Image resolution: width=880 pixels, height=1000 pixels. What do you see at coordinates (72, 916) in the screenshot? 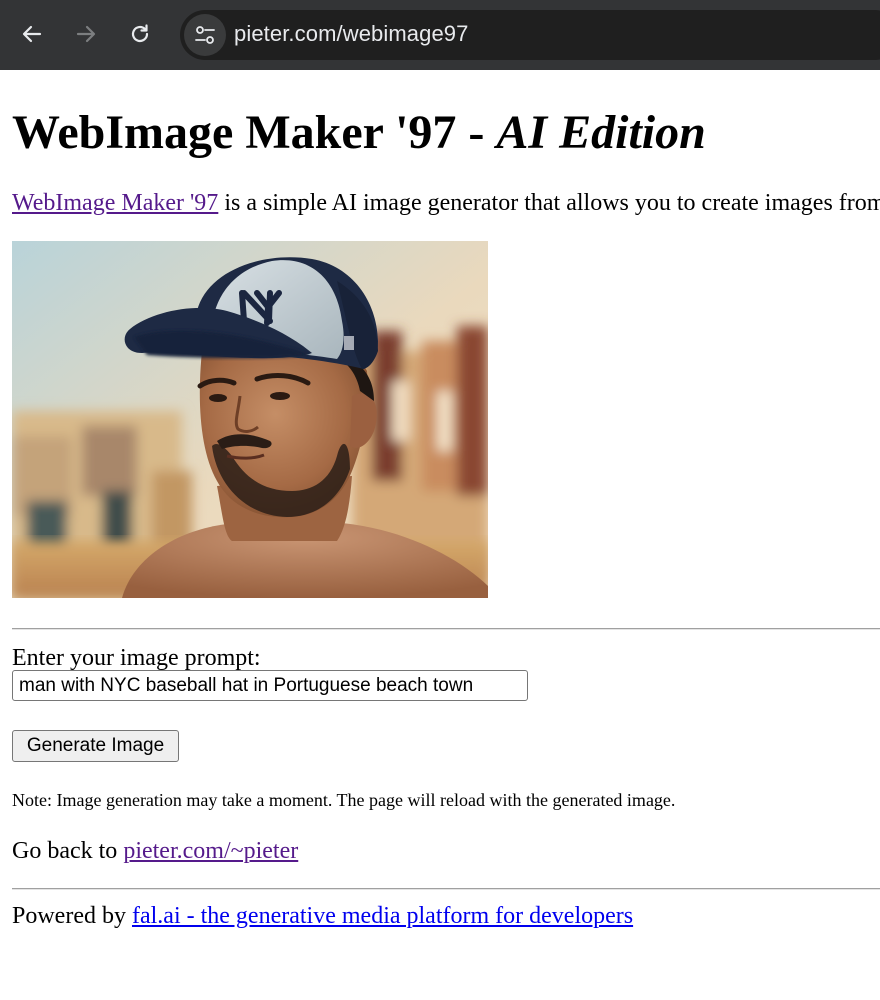
I see `powered-text: Powered by` at bounding box center [72, 916].